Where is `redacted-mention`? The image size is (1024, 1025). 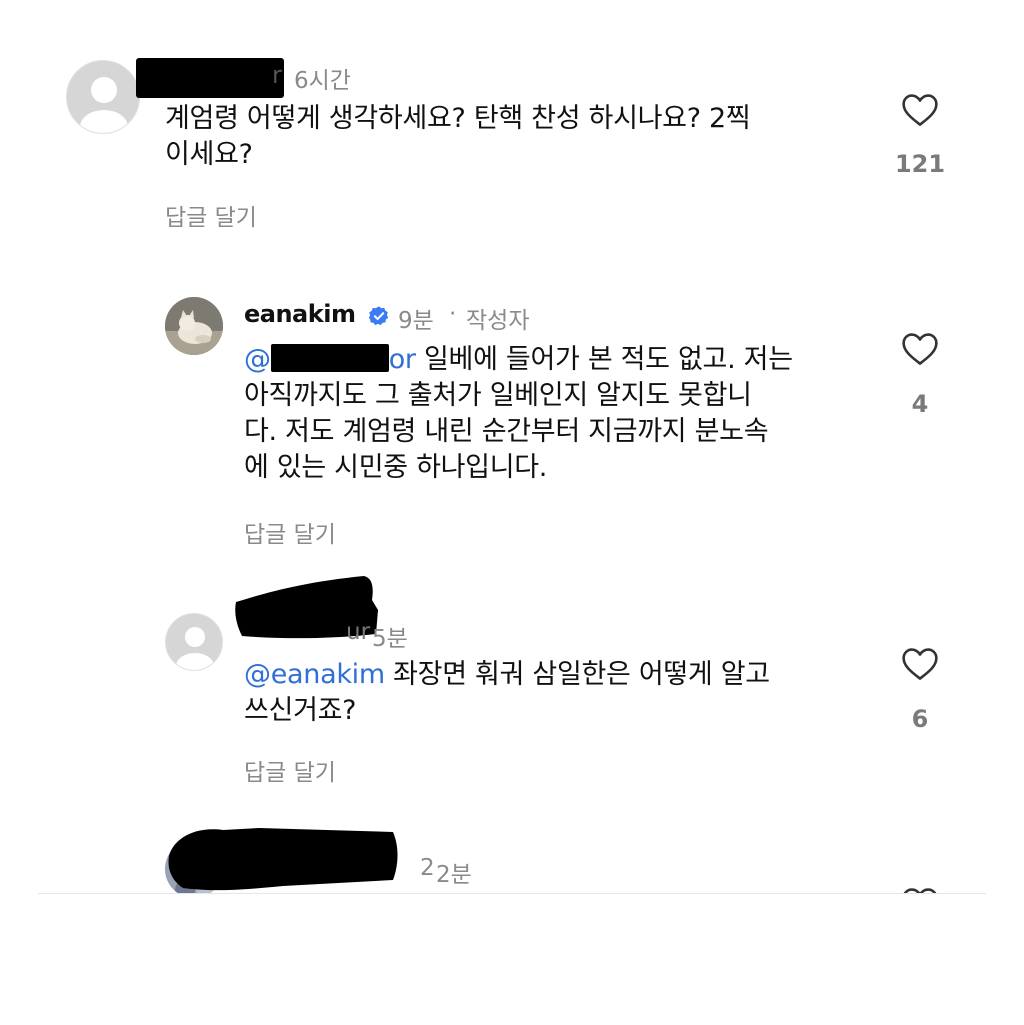
redacted-mention is located at coordinates (329, 358).